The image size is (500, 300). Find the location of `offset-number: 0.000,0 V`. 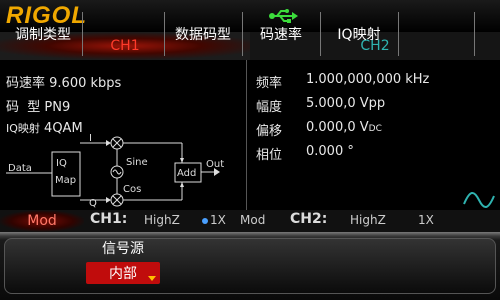

offset-number: 0.000,0 V is located at coordinates (337, 127).